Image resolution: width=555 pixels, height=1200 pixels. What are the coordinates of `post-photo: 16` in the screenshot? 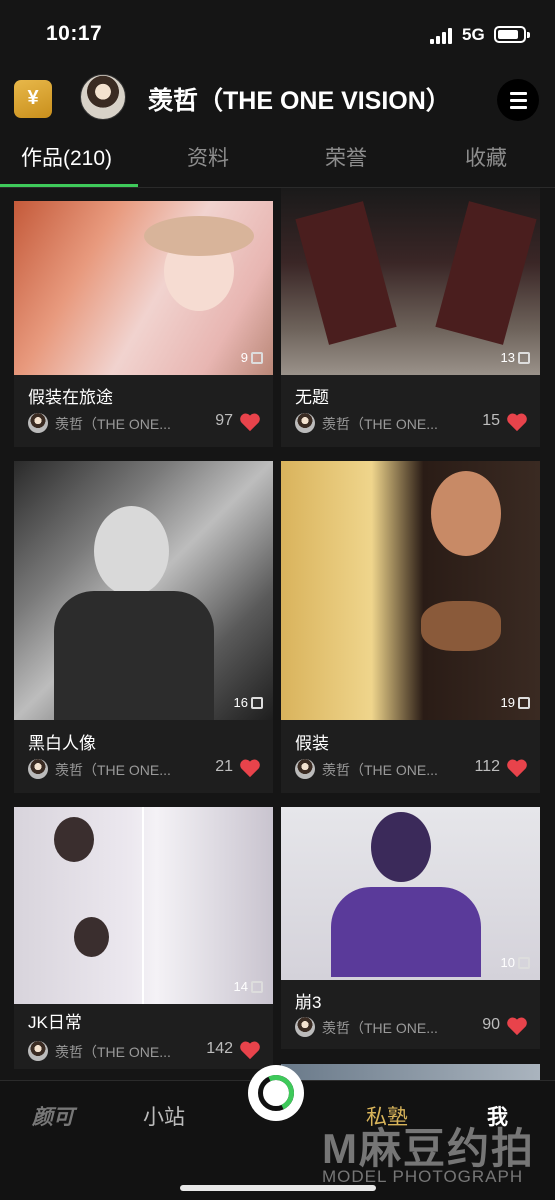 It's located at (143, 590).